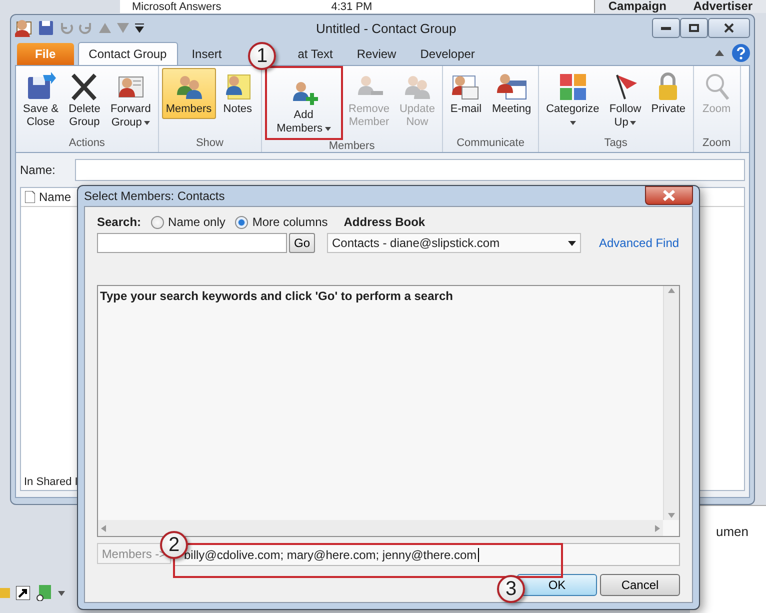  What do you see at coordinates (671, 403) in the screenshot?
I see `vertical-scrollbar` at bounding box center [671, 403].